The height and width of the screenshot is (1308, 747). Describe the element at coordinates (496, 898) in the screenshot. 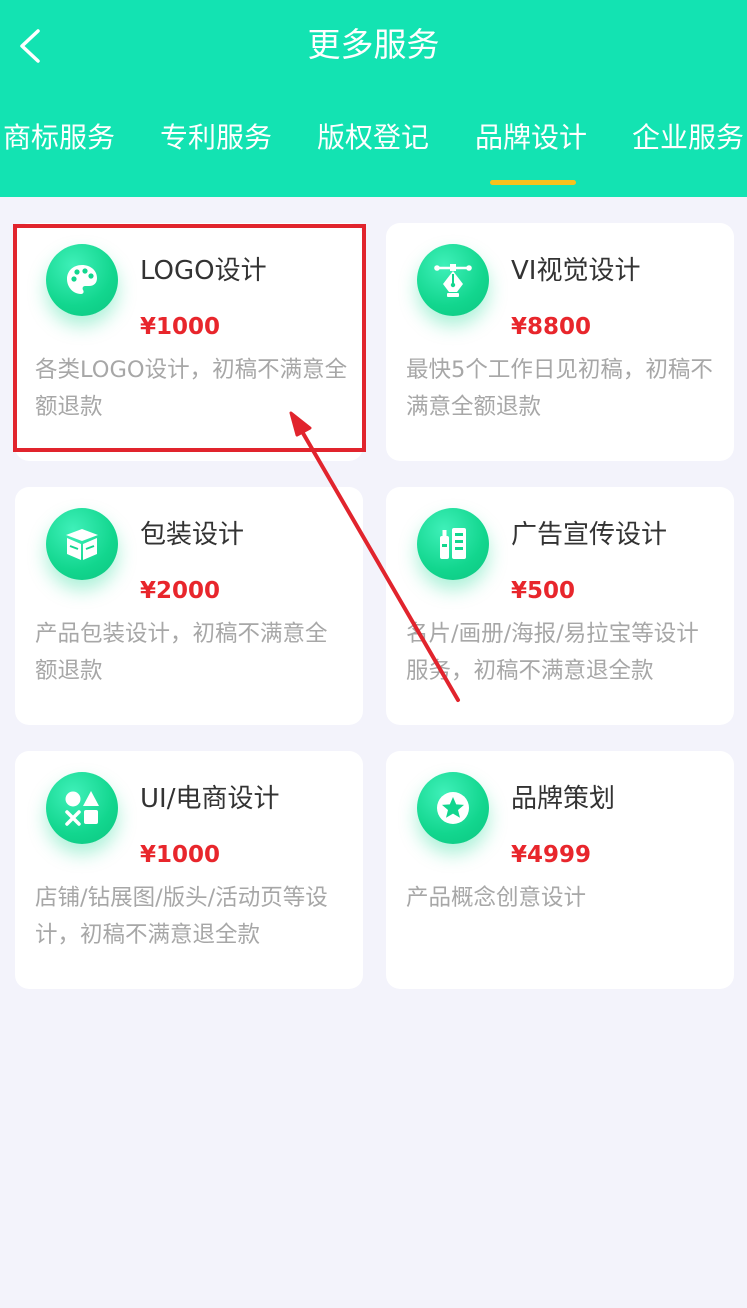

I see `card-description: 产品概念创意设计` at that location.